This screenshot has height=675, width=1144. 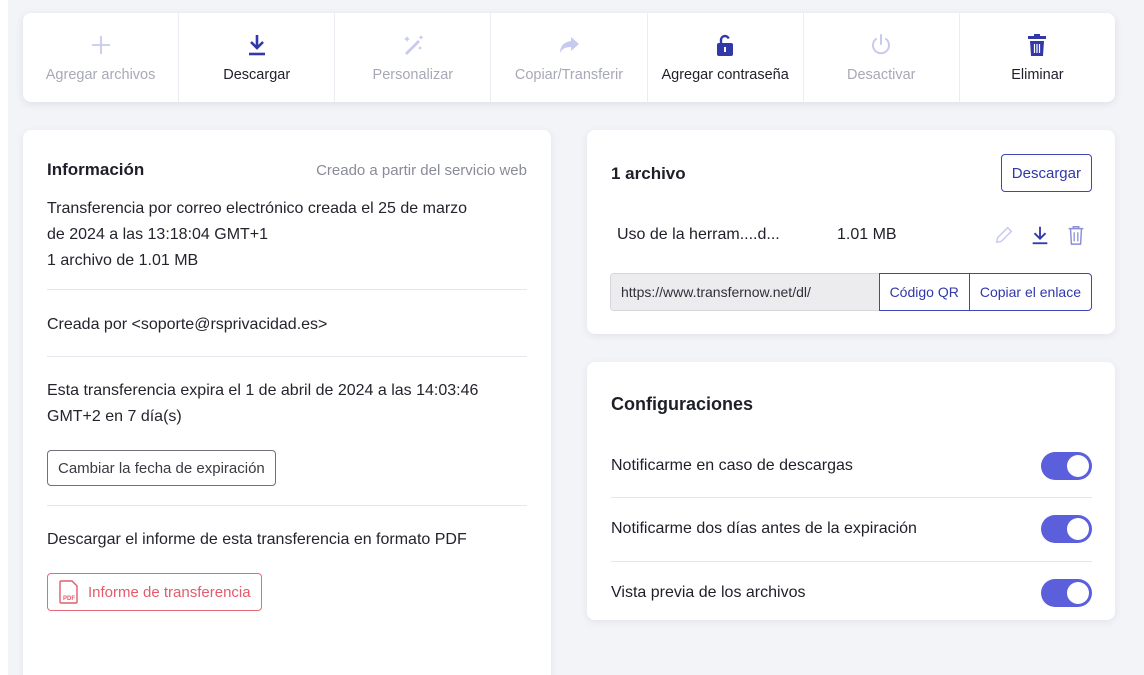 I want to click on power-icon, so click(x=881, y=43).